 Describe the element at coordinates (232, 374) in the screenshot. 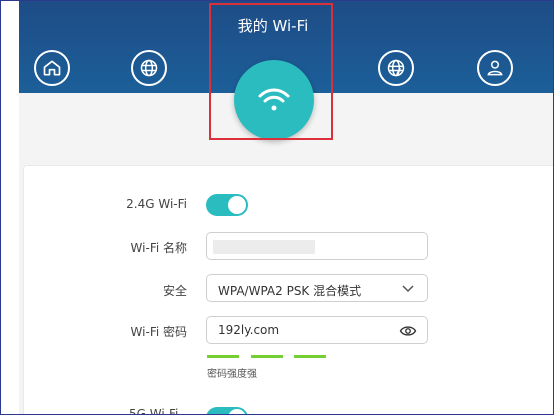

I see `password-strength-label: 密码强度强` at that location.